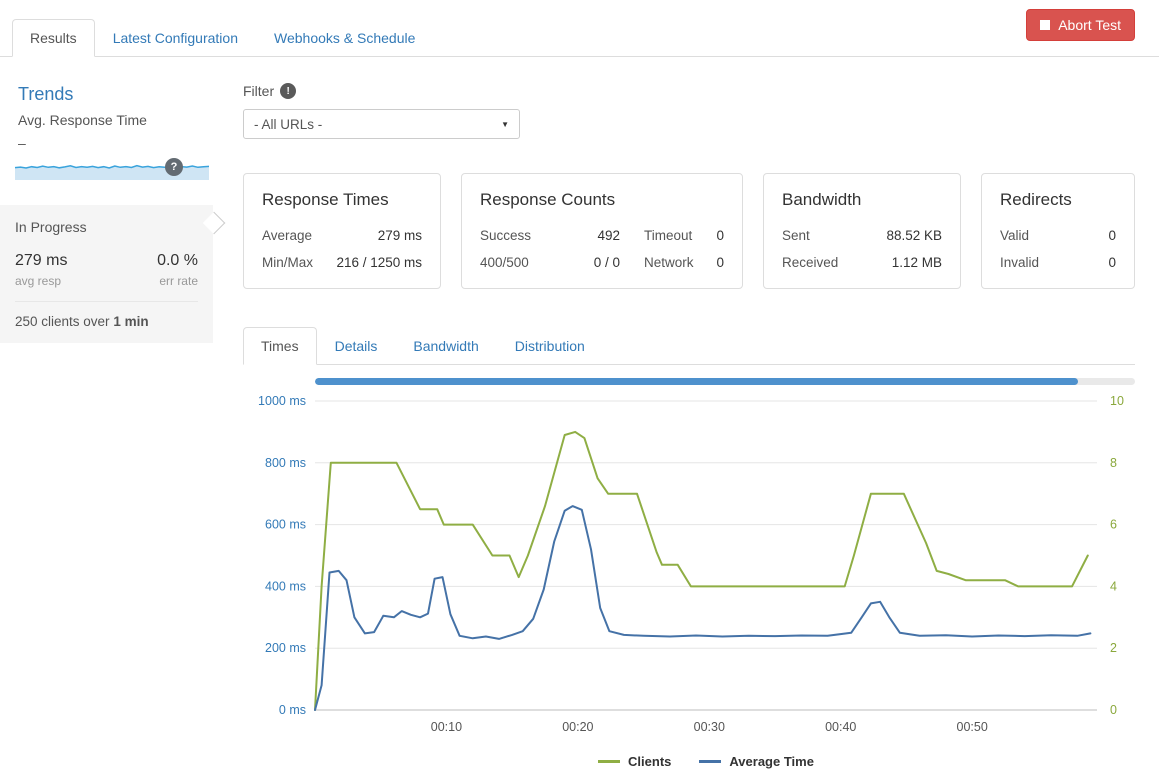 The height and width of the screenshot is (769, 1159). I want to click on legend-item-clients: Clients, so click(634, 761).